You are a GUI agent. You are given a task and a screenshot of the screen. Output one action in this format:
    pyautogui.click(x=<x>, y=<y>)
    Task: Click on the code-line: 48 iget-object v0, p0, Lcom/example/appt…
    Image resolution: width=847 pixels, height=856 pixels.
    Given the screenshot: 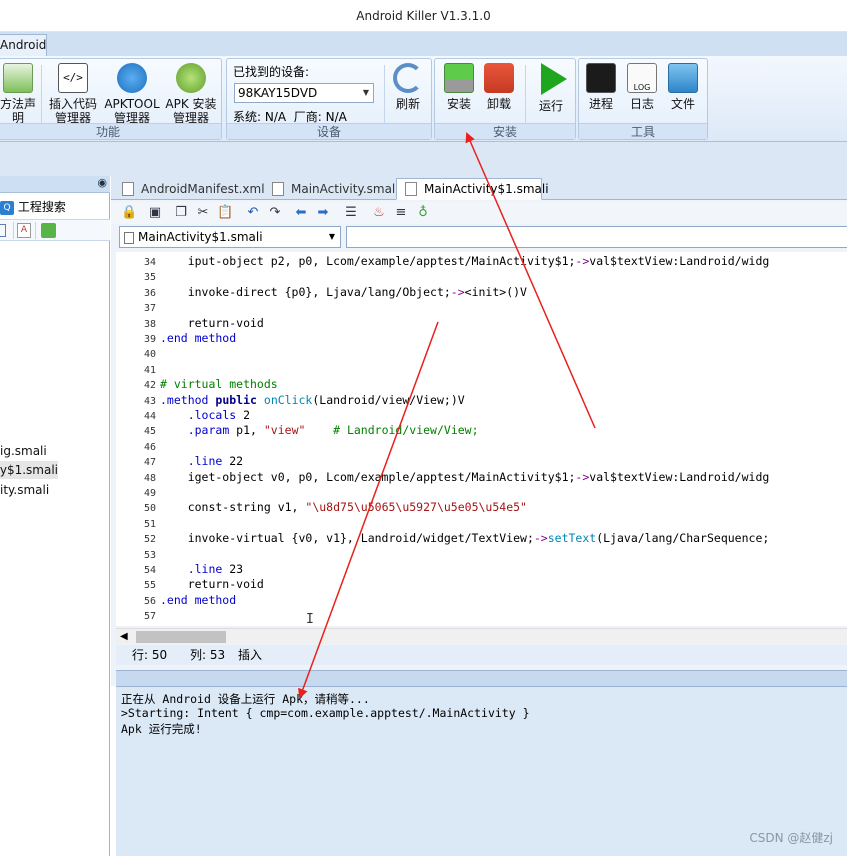 What is the action you would take?
    pyautogui.click(x=481, y=477)
    